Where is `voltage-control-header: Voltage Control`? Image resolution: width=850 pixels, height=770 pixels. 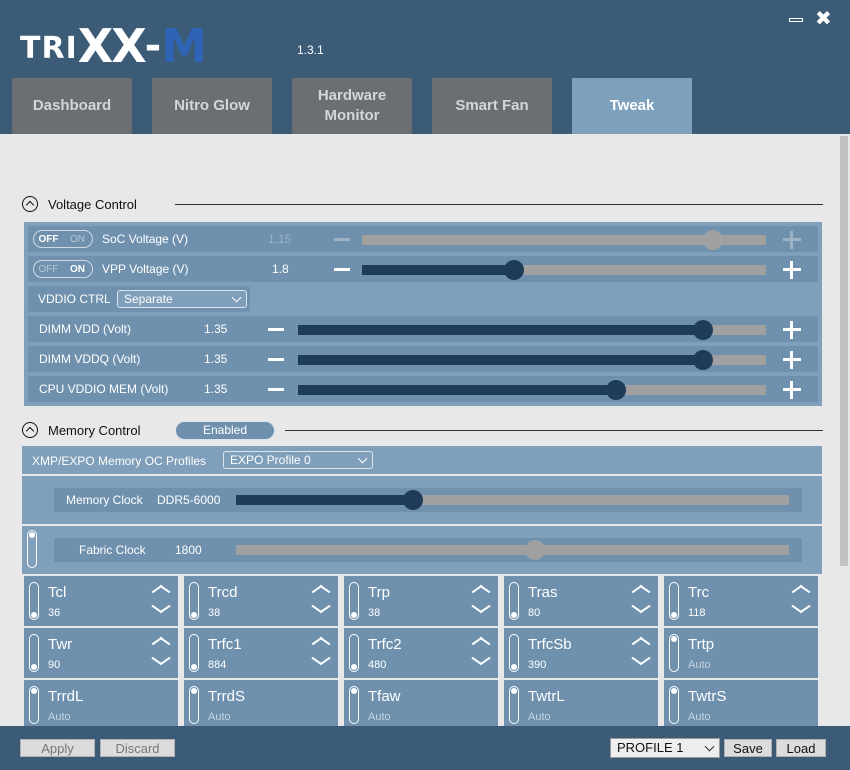 voltage-control-header: Voltage Control is located at coordinates (79, 204).